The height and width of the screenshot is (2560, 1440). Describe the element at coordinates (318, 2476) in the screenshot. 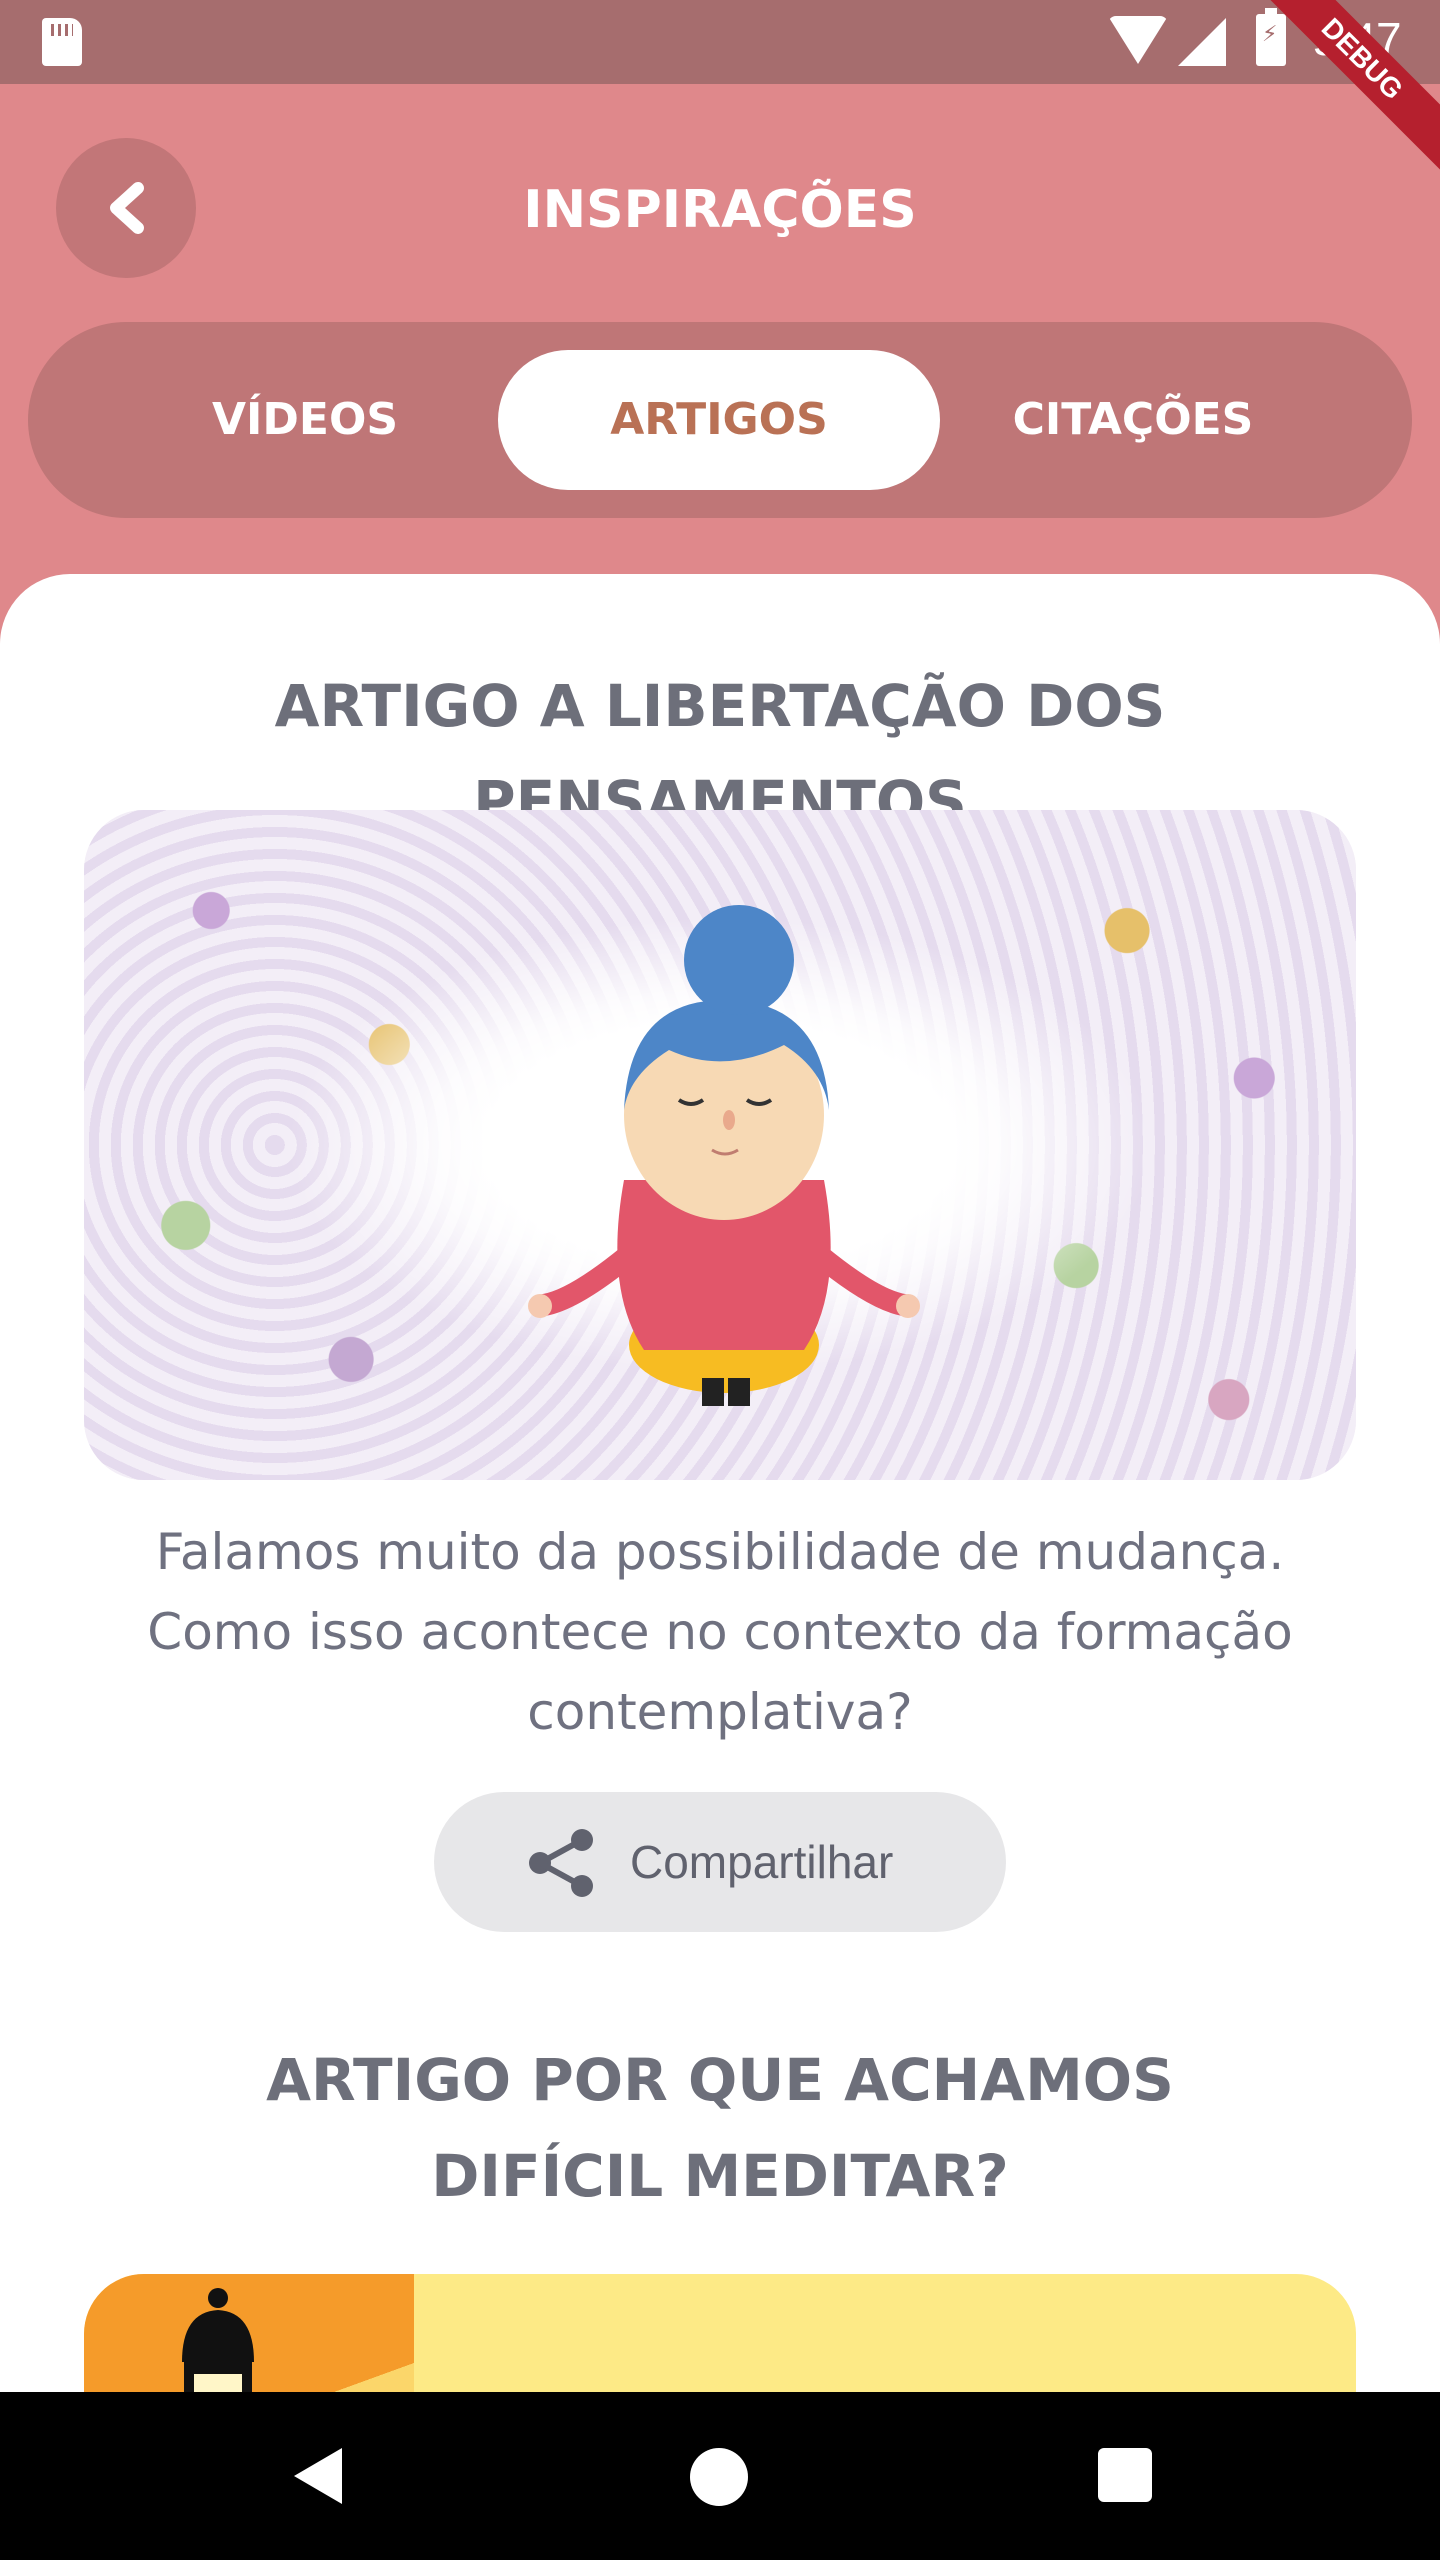

I see `back-triangle-icon` at that location.